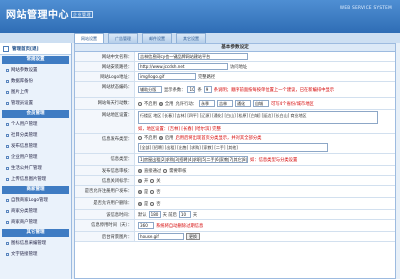 This screenshot has height=279, width=400. Describe the element at coordinates (146, 192) in the screenshot. I see `radio-label: 是` at that location.